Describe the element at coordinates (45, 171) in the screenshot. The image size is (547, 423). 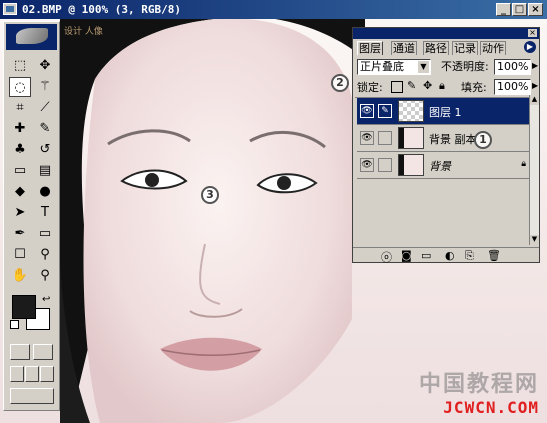
I see `gradient-tool-icon: ▤` at that location.